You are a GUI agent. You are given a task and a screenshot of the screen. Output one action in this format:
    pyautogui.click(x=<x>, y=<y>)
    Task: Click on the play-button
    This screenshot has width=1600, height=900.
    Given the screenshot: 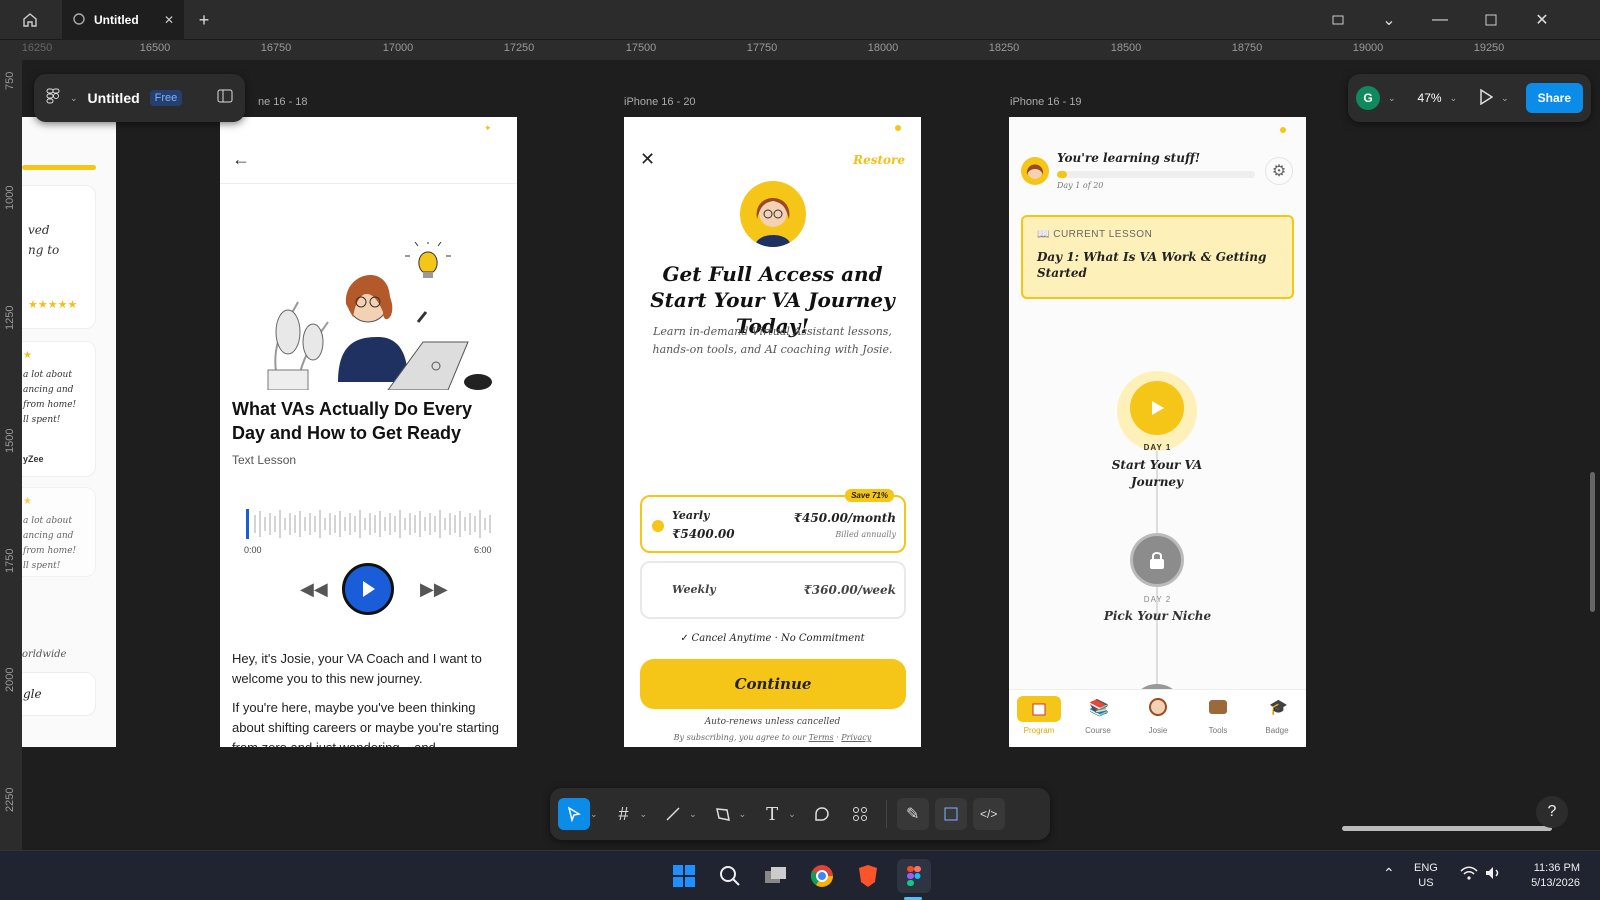 What is the action you would take?
    pyautogui.click(x=368, y=589)
    